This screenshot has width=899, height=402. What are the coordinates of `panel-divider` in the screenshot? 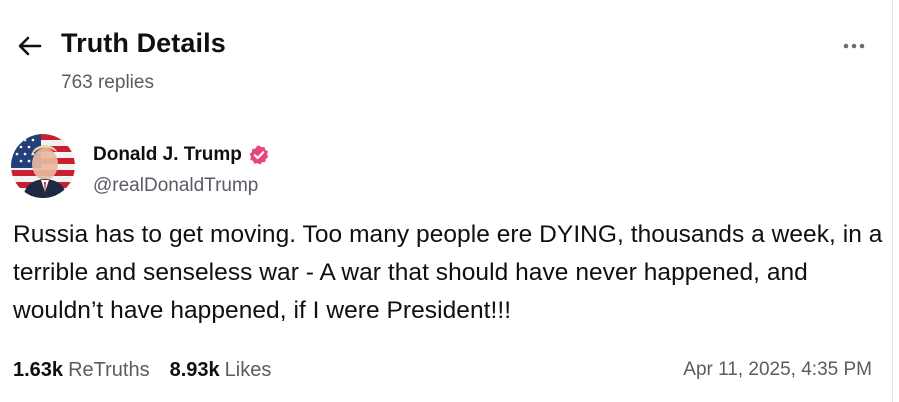 It's located at (892, 201).